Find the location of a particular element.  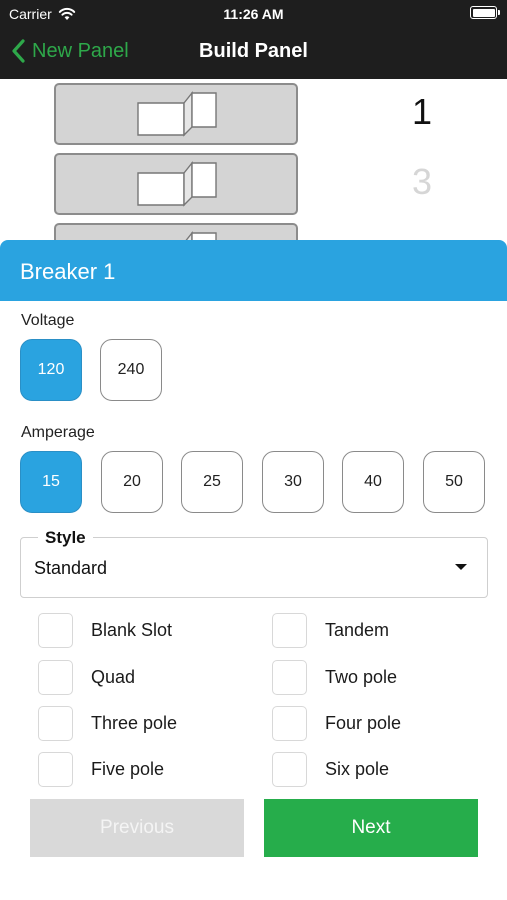

checkbox-label: Four pole is located at coordinates (363, 723).